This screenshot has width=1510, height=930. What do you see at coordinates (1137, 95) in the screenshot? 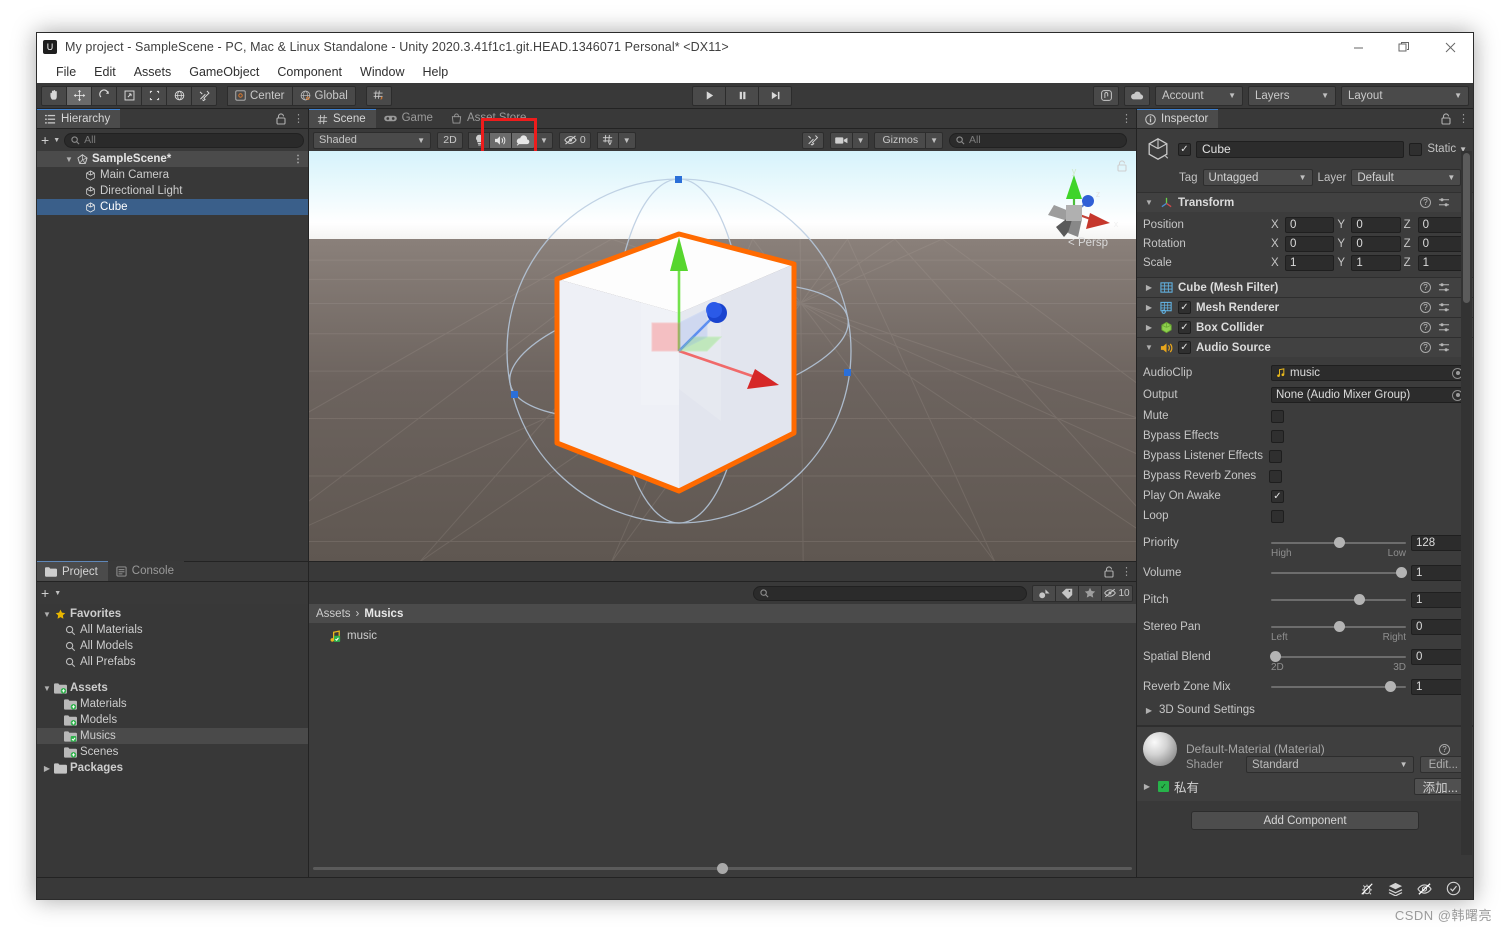
I see `cloud-icon` at bounding box center [1137, 95].